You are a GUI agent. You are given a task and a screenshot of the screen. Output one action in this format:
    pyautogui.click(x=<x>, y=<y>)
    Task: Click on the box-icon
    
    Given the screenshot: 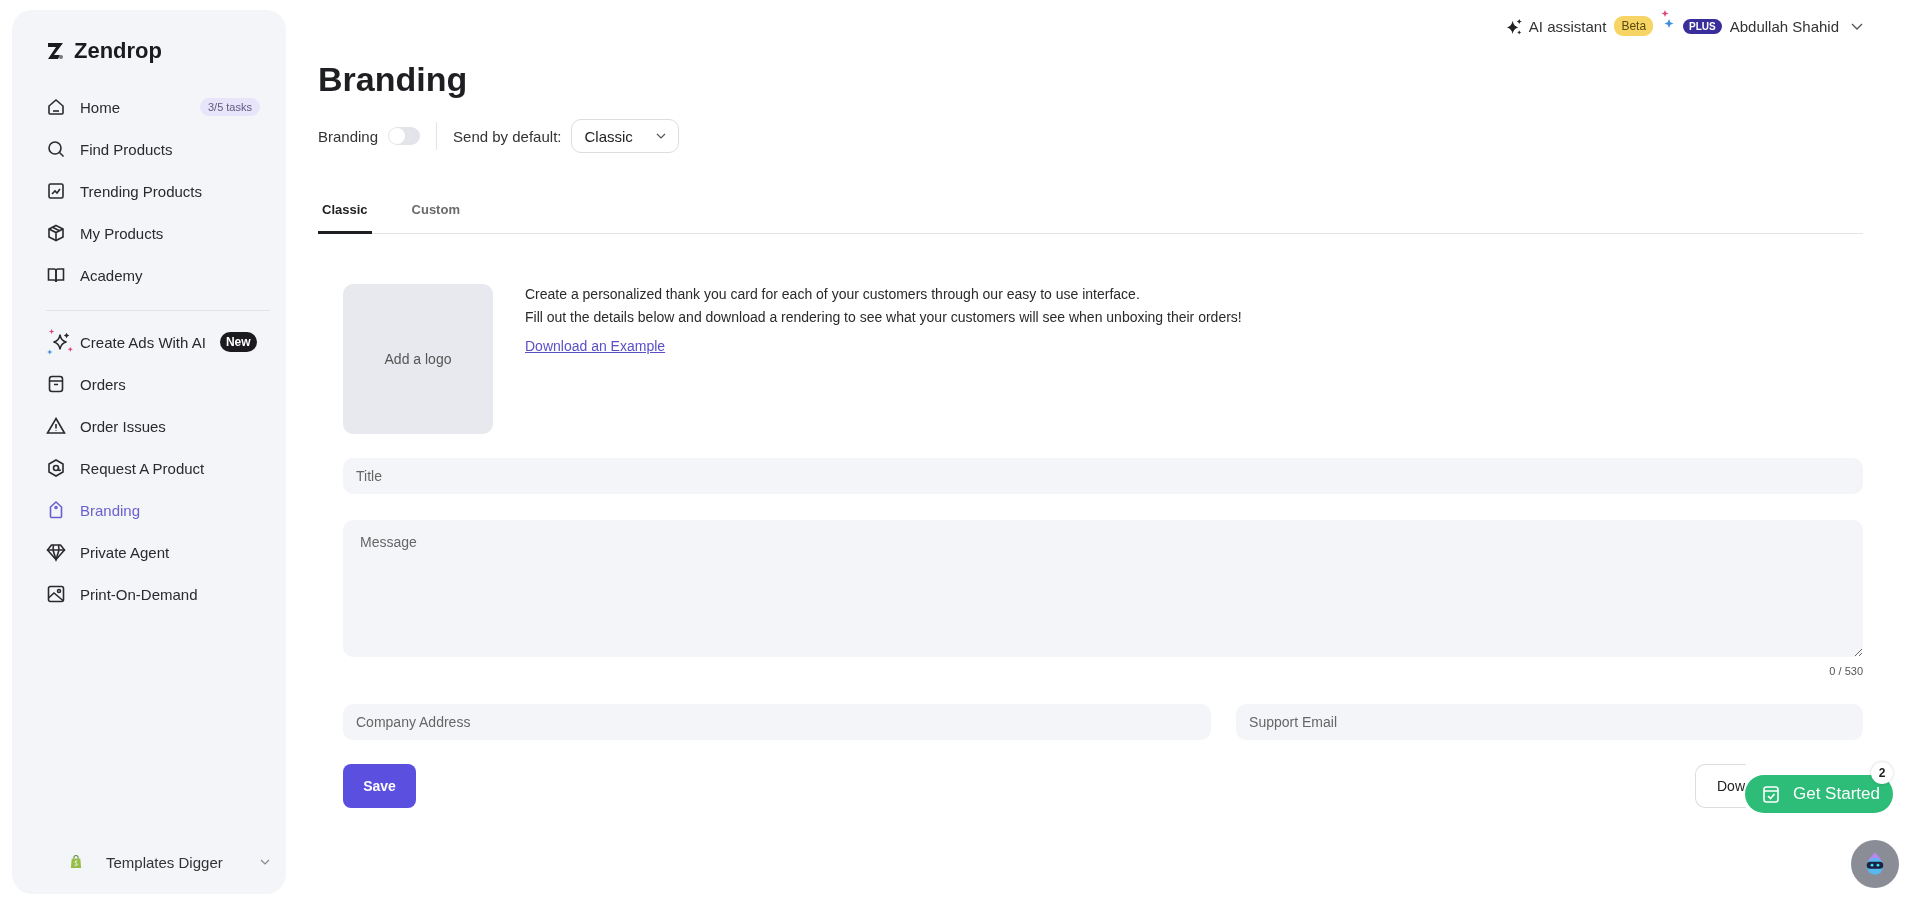 What is the action you would take?
    pyautogui.click(x=56, y=384)
    